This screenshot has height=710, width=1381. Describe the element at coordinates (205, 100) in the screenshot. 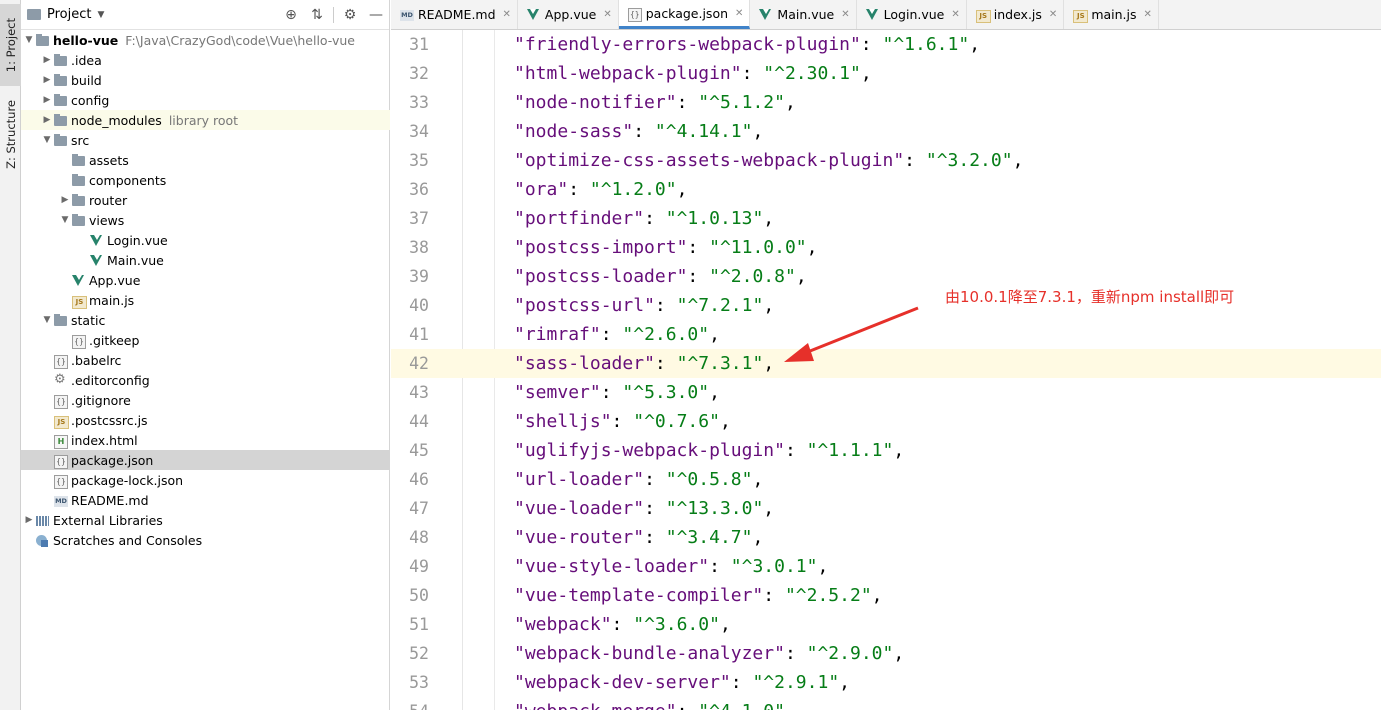

I see `tree-item-config: ▶ config` at that location.